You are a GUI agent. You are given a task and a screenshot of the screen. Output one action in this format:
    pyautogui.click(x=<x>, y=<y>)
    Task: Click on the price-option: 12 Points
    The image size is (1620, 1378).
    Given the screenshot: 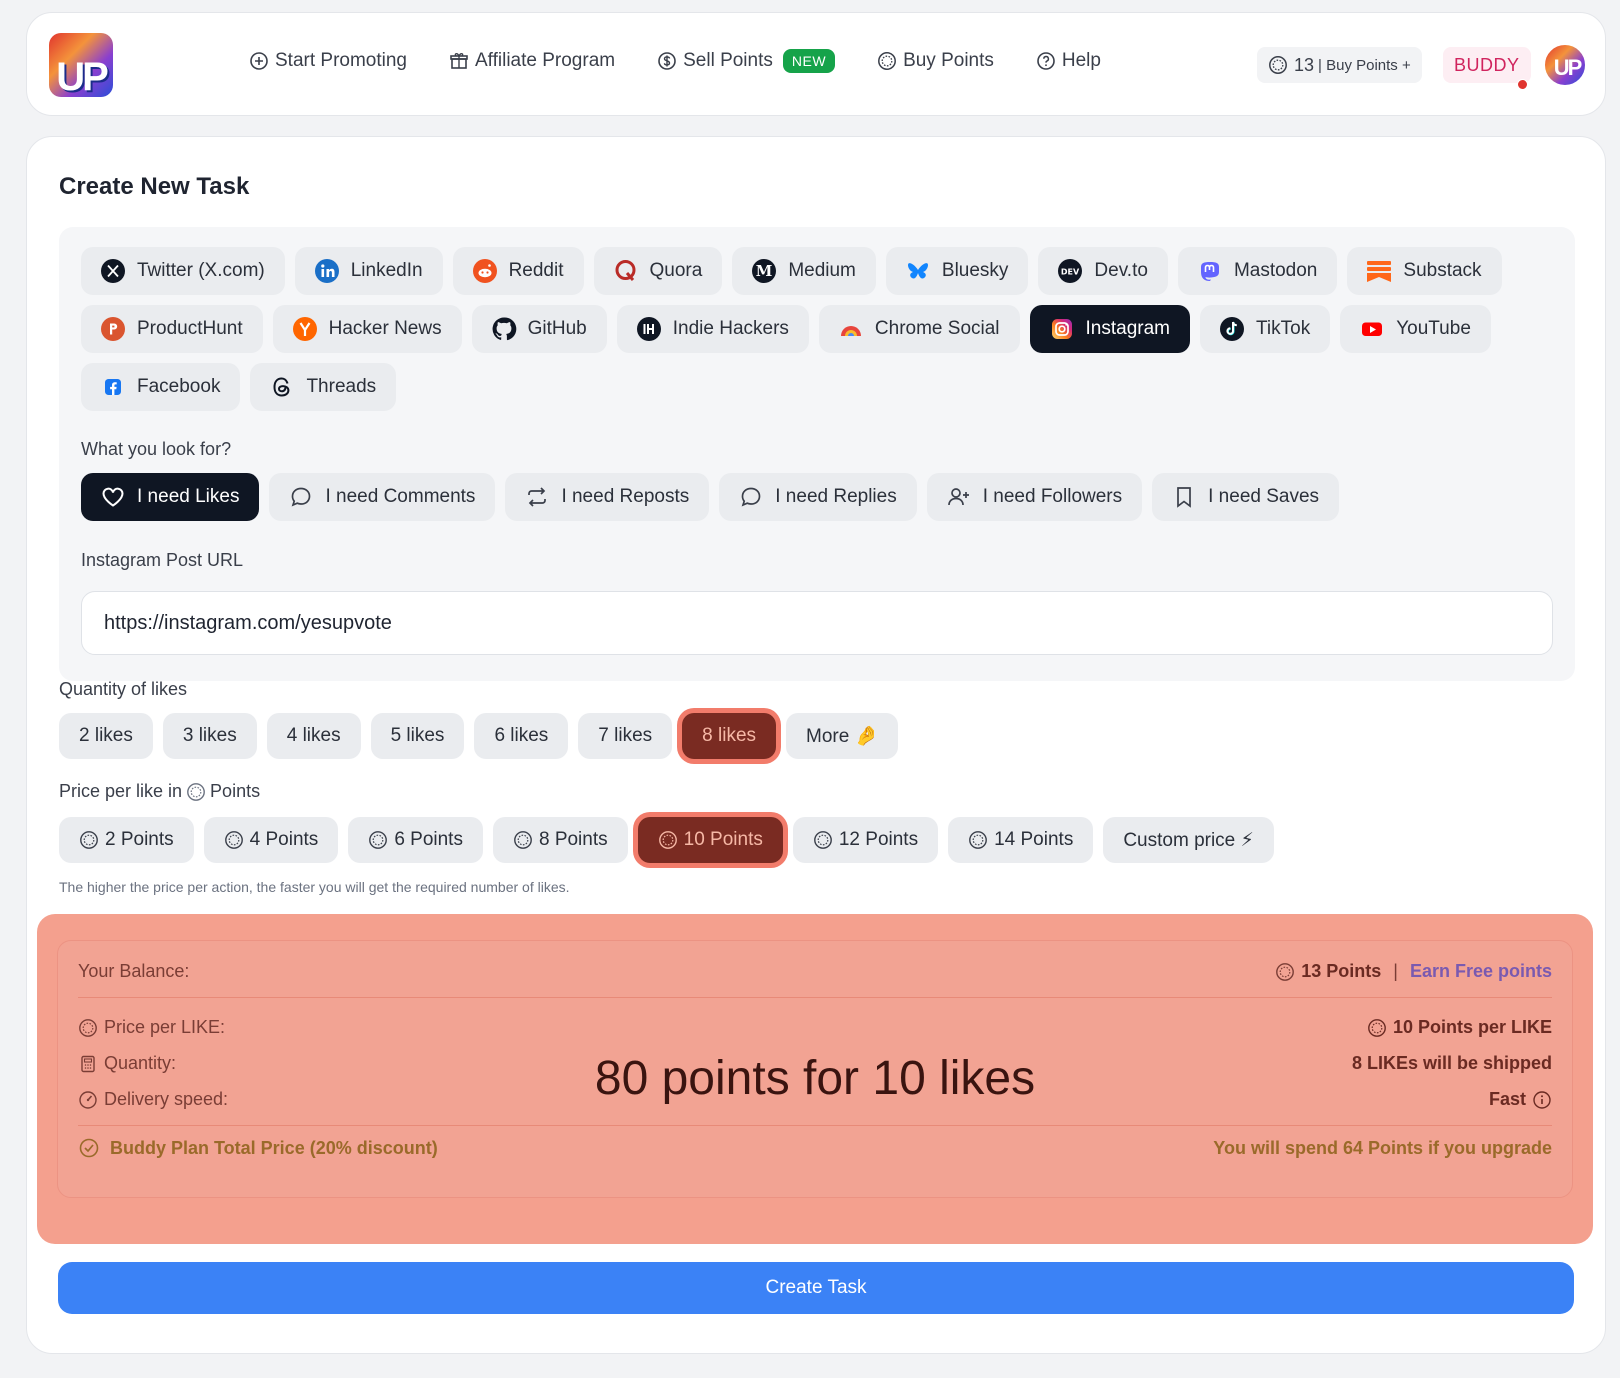 What is the action you would take?
    pyautogui.click(x=865, y=840)
    